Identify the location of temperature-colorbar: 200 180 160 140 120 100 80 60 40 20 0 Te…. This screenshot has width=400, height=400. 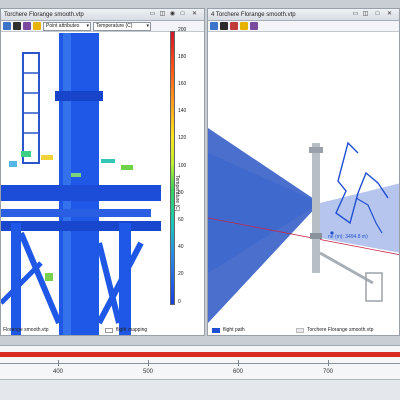
(183, 171).